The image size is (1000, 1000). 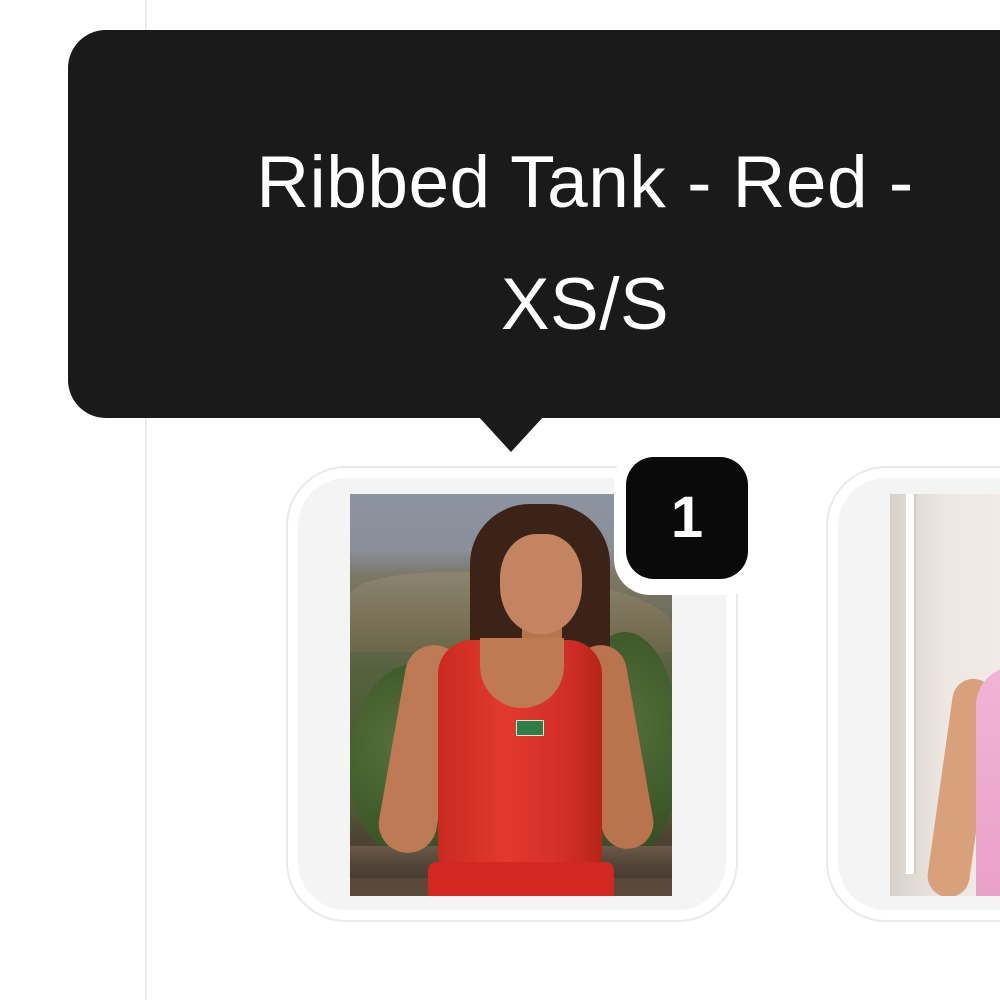 What do you see at coordinates (911, 684) in the screenshot?
I see `background-door` at bounding box center [911, 684].